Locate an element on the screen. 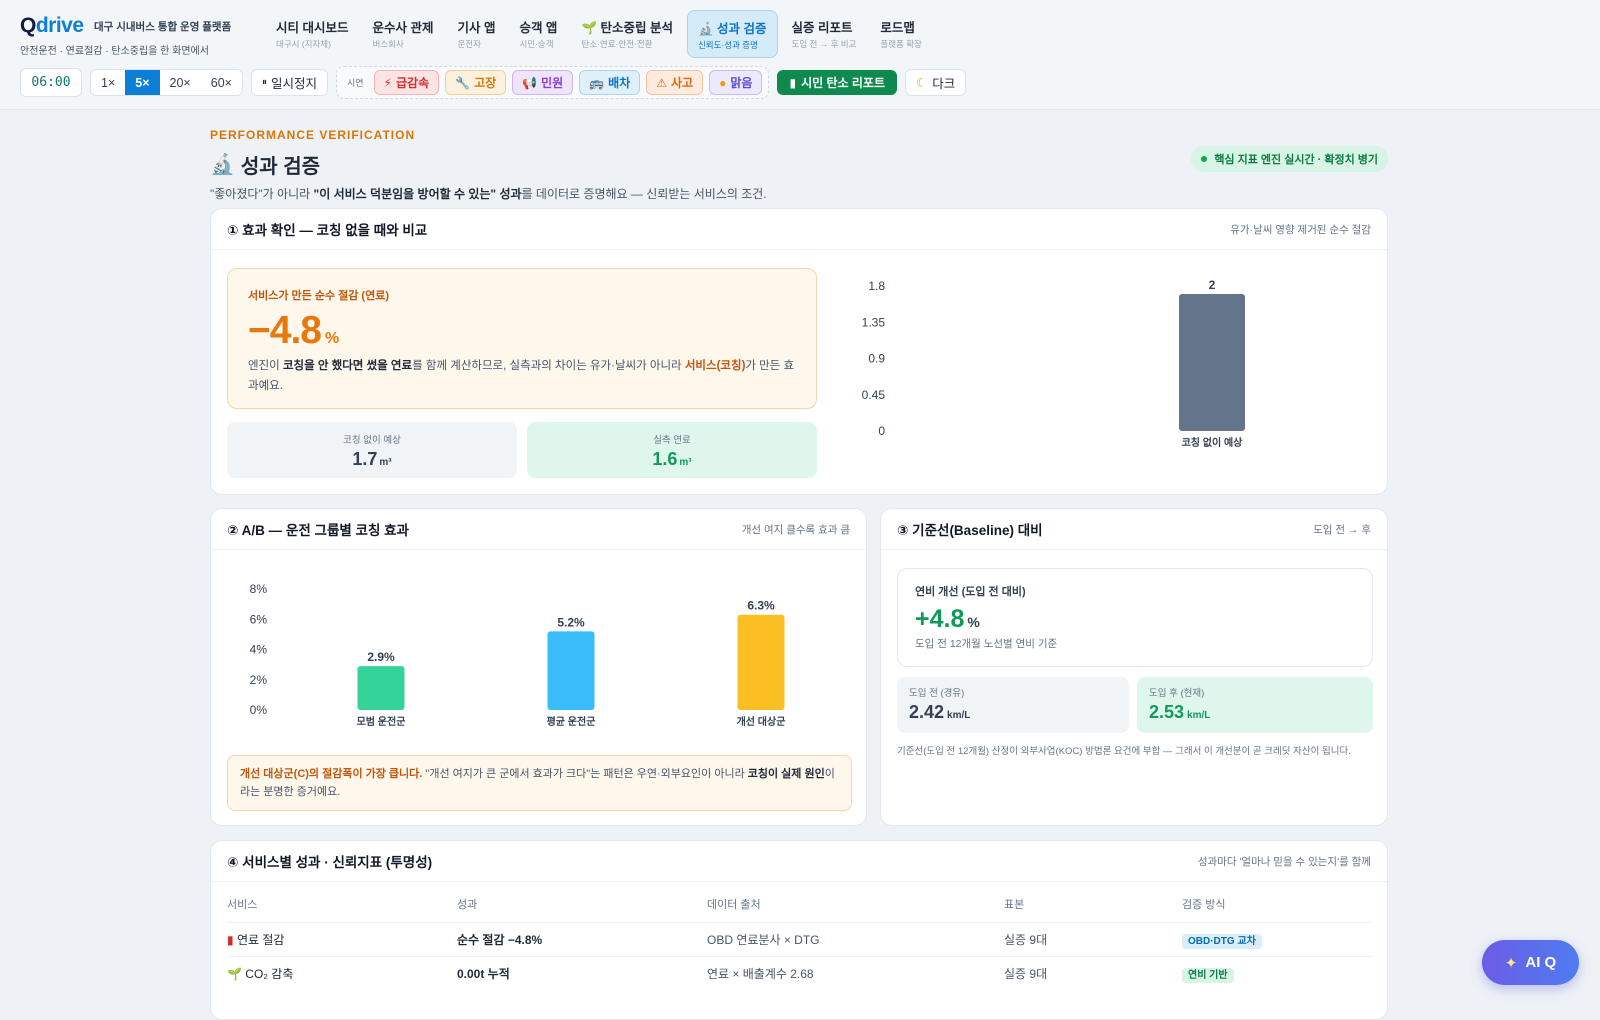 This screenshot has width=1600, height=1020. bar-value-label: 6.3% is located at coordinates (761, 606).